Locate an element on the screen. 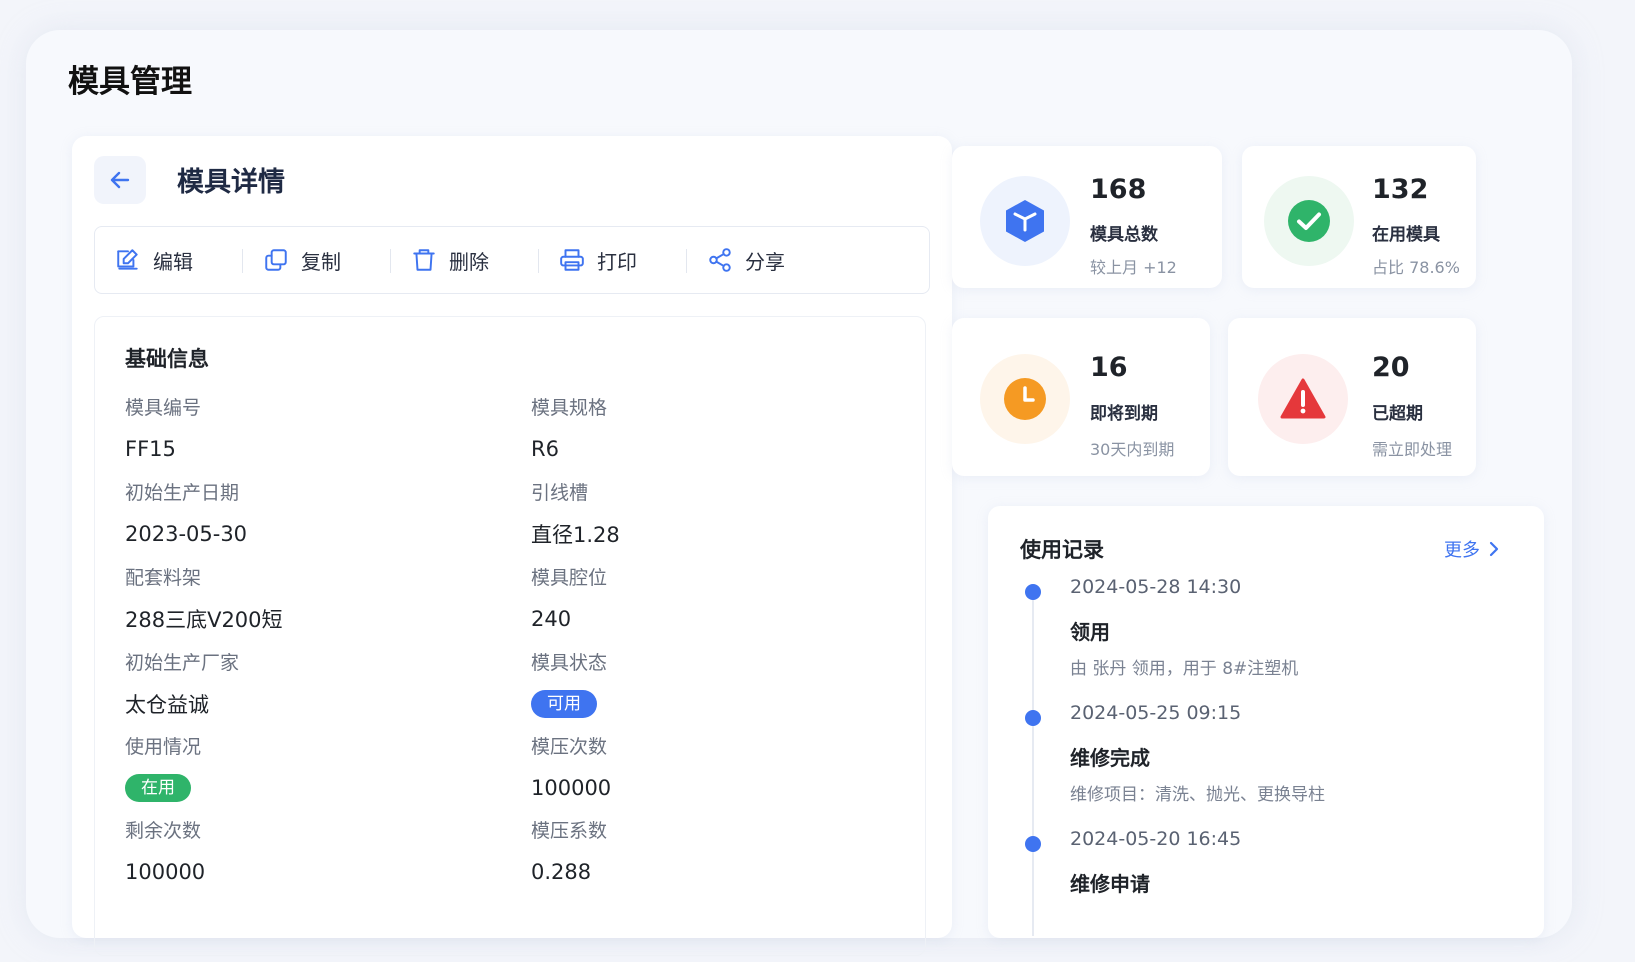 The image size is (1635, 962). copy-label: 复制 is located at coordinates (321, 261).